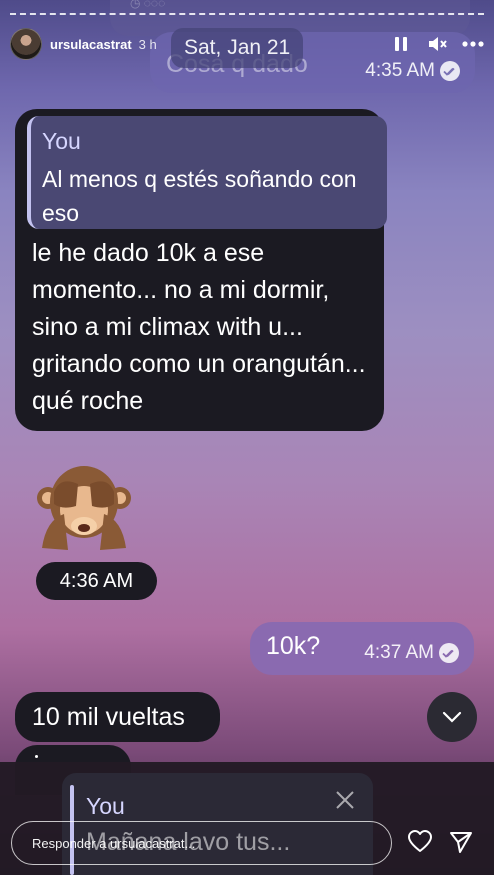 This screenshot has height=875, width=494. What do you see at coordinates (473, 44) in the screenshot?
I see `more-horizontal-icon` at bounding box center [473, 44].